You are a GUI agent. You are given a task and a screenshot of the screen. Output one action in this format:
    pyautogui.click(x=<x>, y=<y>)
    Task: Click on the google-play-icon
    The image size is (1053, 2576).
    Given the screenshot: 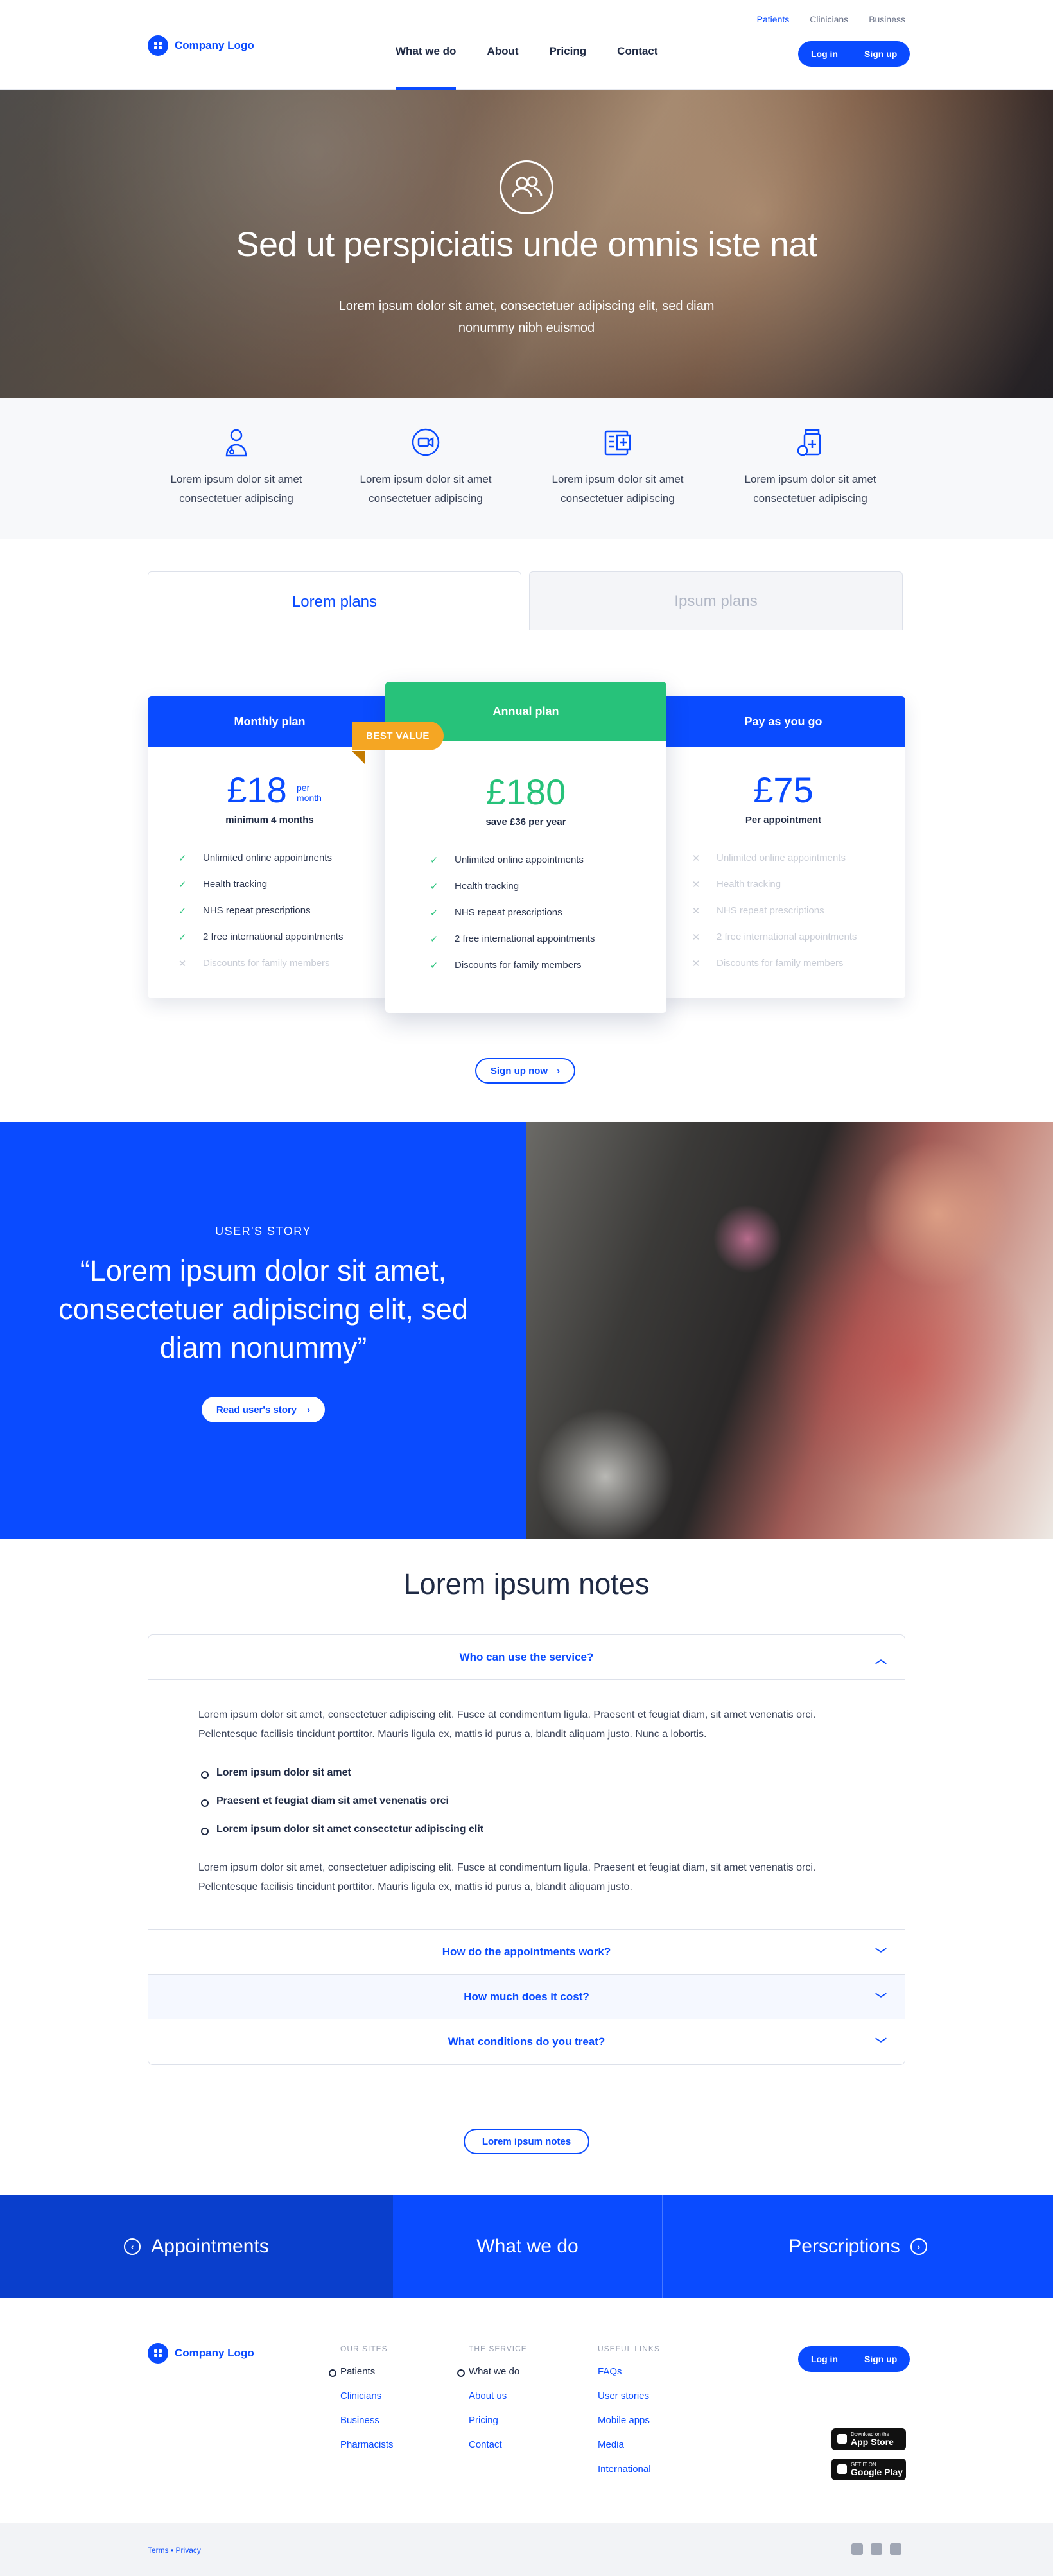 What is the action you would take?
    pyautogui.click(x=842, y=2469)
    